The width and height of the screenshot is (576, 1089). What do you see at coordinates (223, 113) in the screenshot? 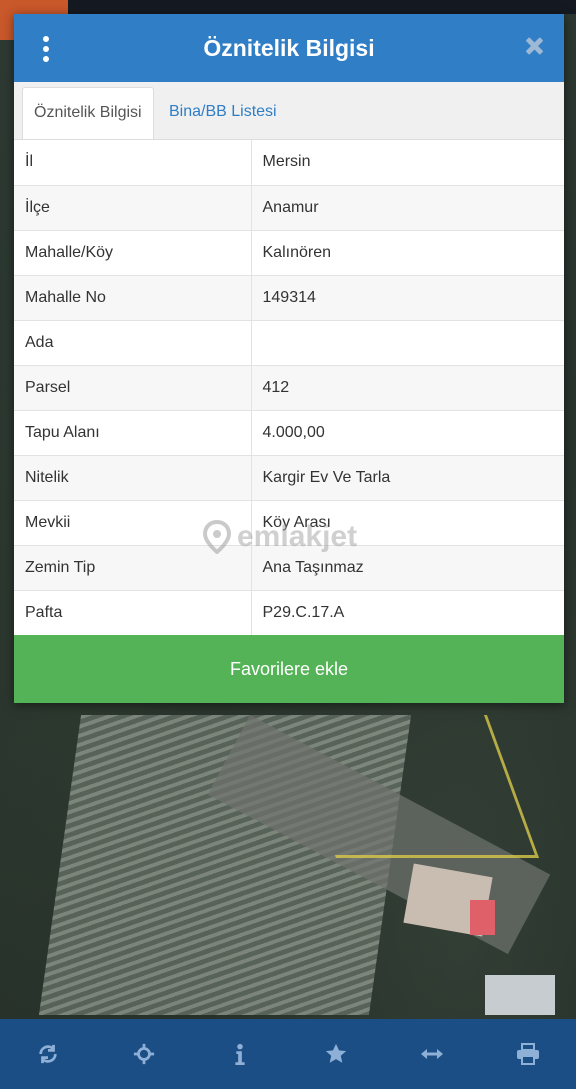
I see `tab-building-list: Bina/BB Listesi` at bounding box center [223, 113].